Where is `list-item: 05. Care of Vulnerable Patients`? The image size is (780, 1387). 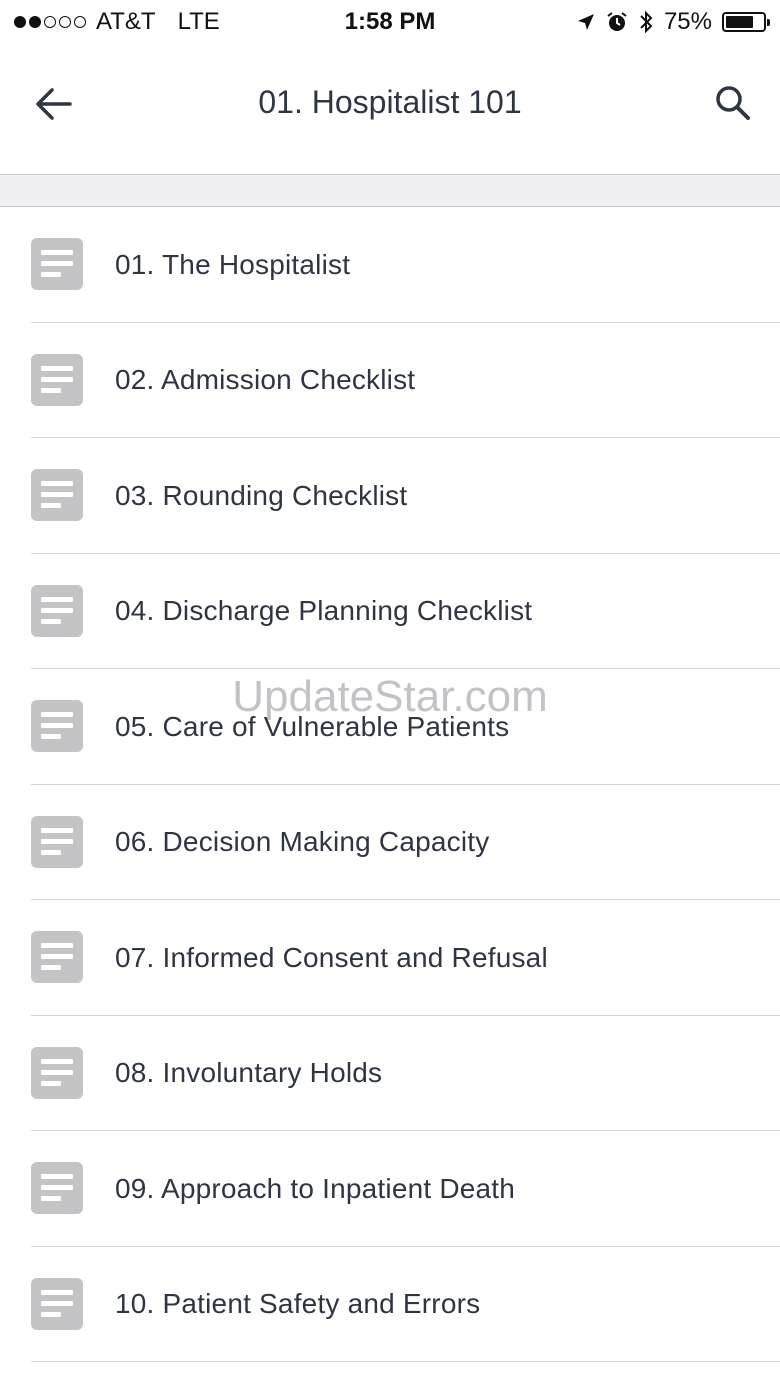
list-item: 05. Care of Vulnerable Patients is located at coordinates (390, 727).